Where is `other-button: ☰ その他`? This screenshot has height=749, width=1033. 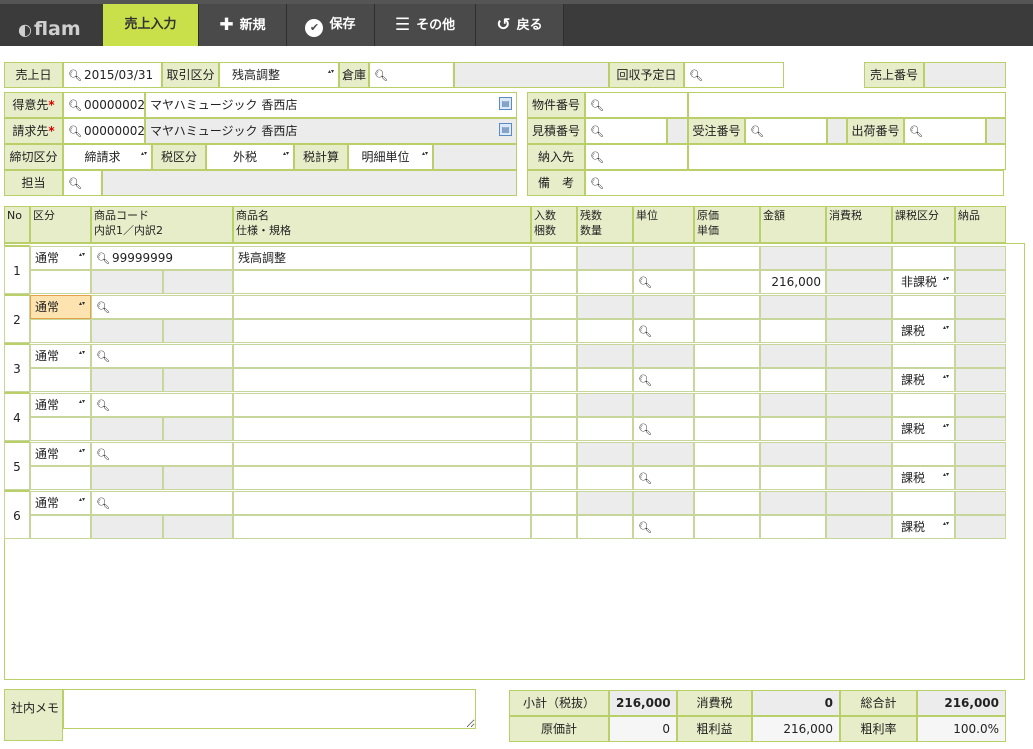
other-button: ☰ その他 is located at coordinates (425, 25).